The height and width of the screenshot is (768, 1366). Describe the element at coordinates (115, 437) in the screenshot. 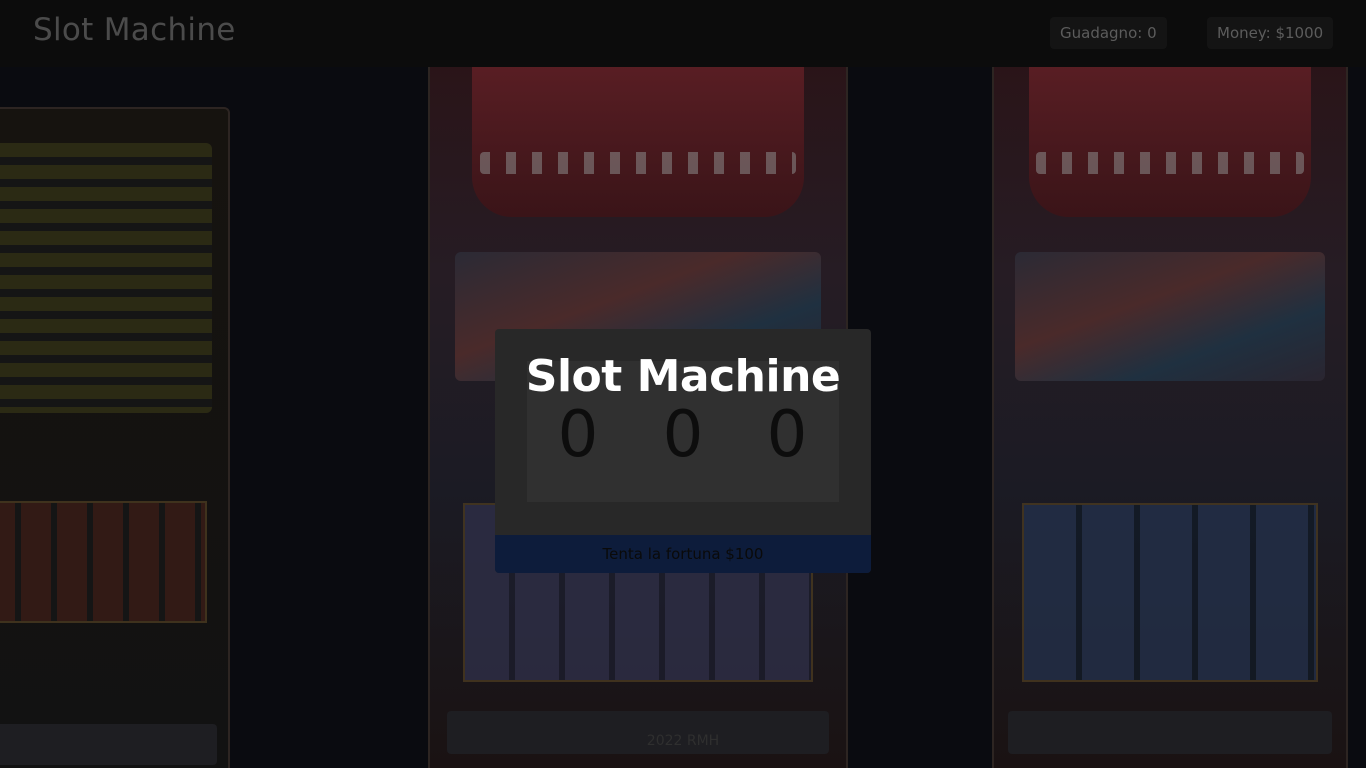

I see `slot-machine-left-decor` at that location.